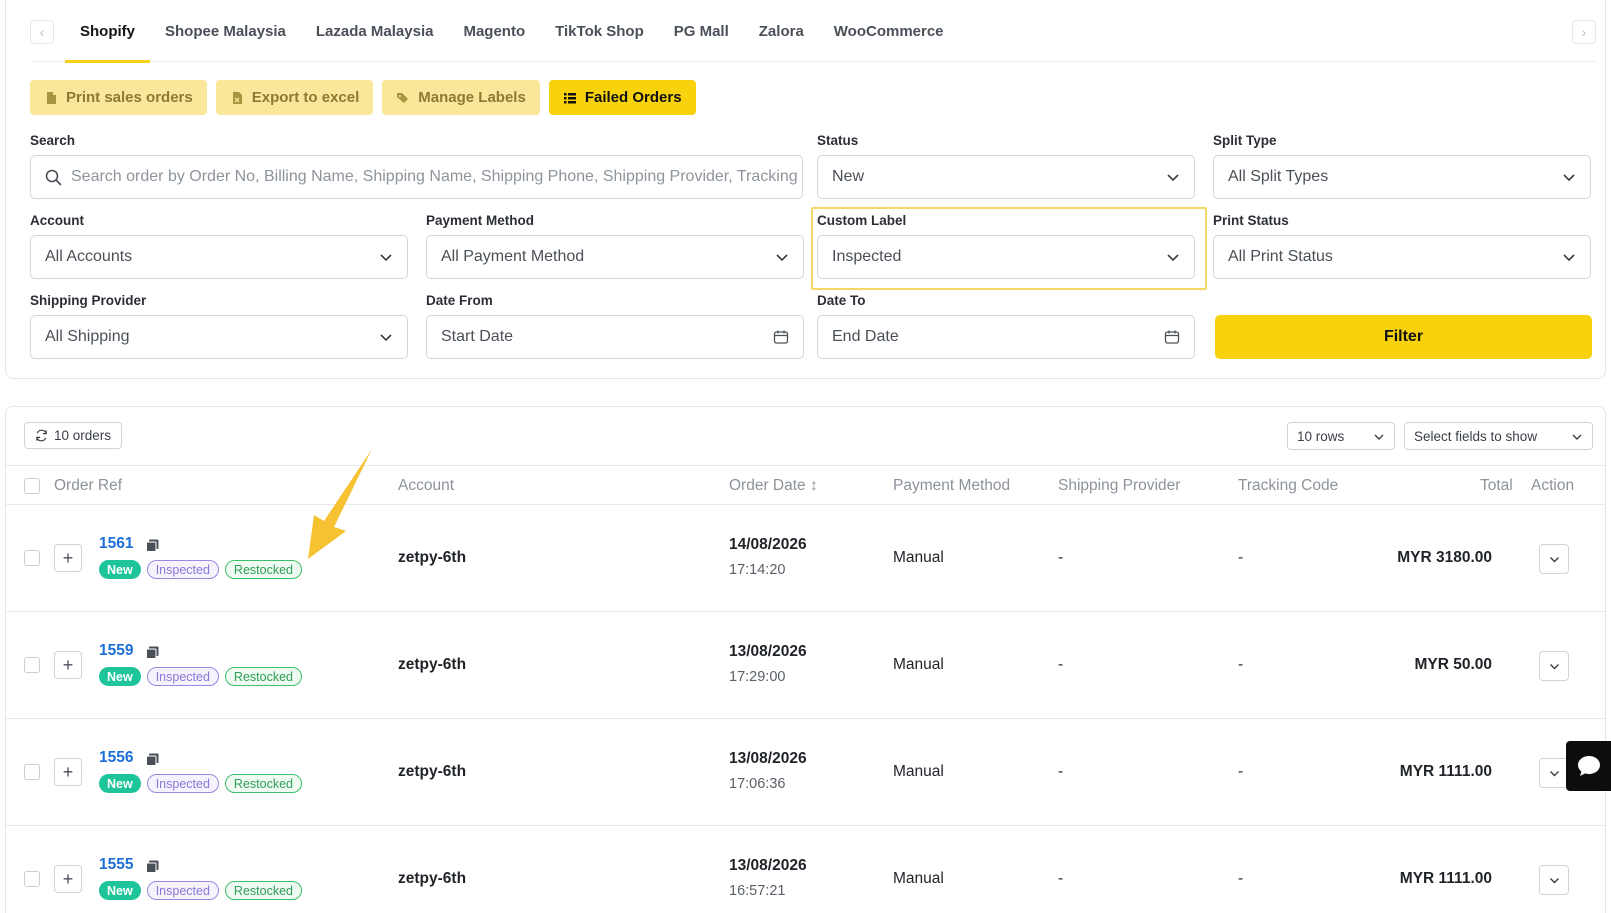 Image resolution: width=1611 pixels, height=913 pixels. I want to click on shipping-provider-label: Shipping Provider, so click(88, 300).